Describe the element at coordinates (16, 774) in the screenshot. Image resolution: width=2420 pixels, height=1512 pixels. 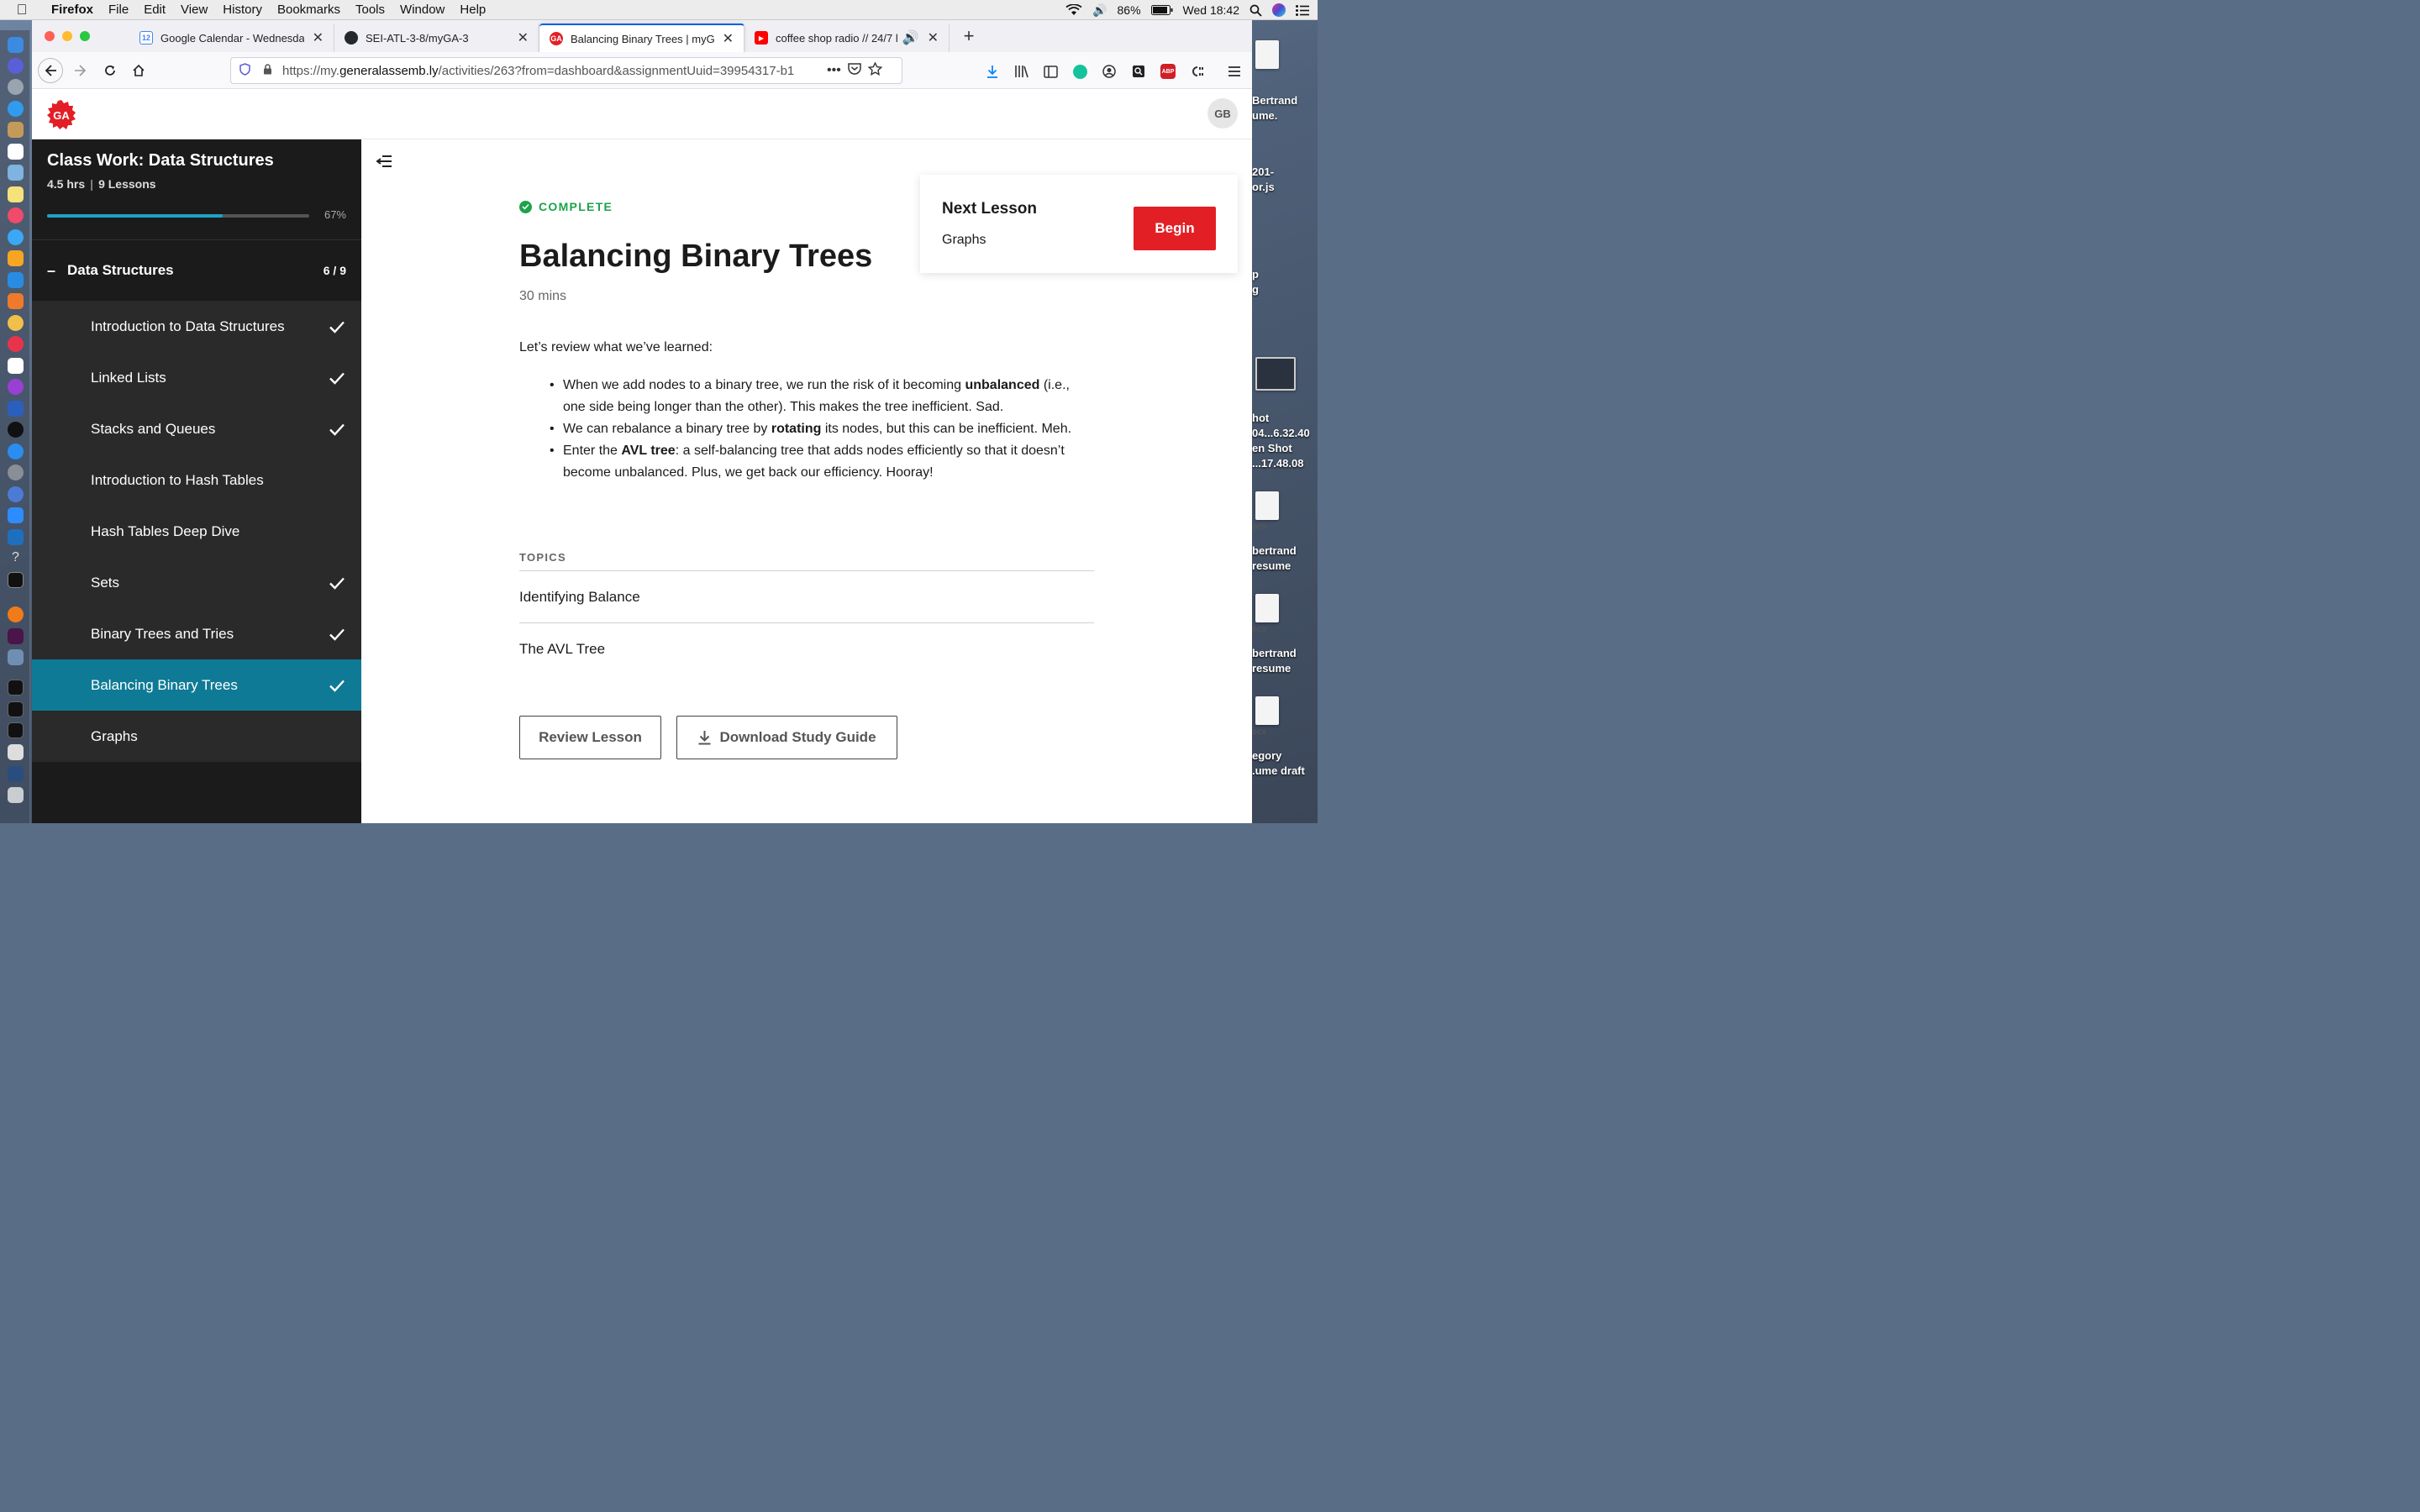
I see `finder-window-icon` at that location.